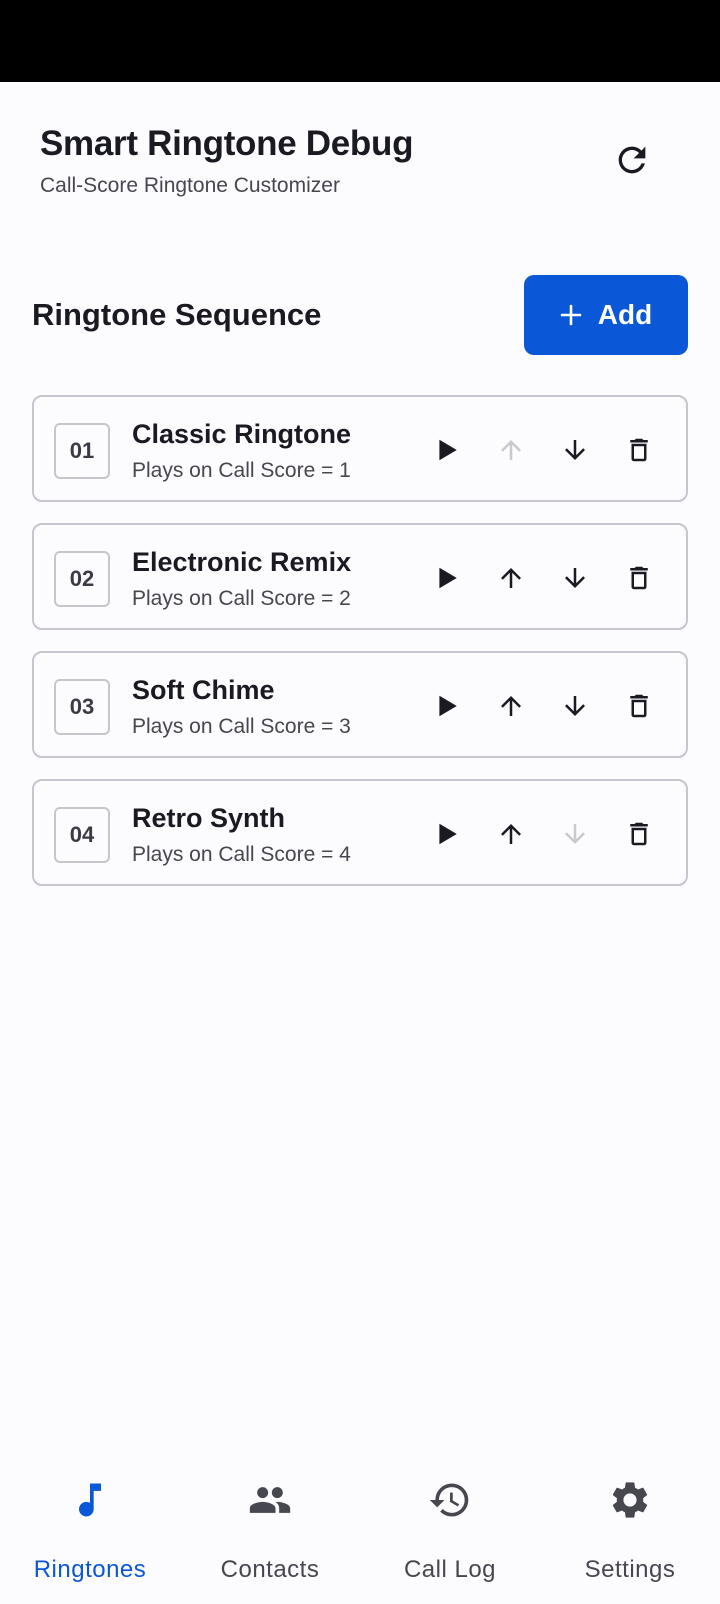 Image resolution: width=720 pixels, height=1604 pixels. What do you see at coordinates (203, 690) in the screenshot?
I see `ringtone-name: Soft Chime` at bounding box center [203, 690].